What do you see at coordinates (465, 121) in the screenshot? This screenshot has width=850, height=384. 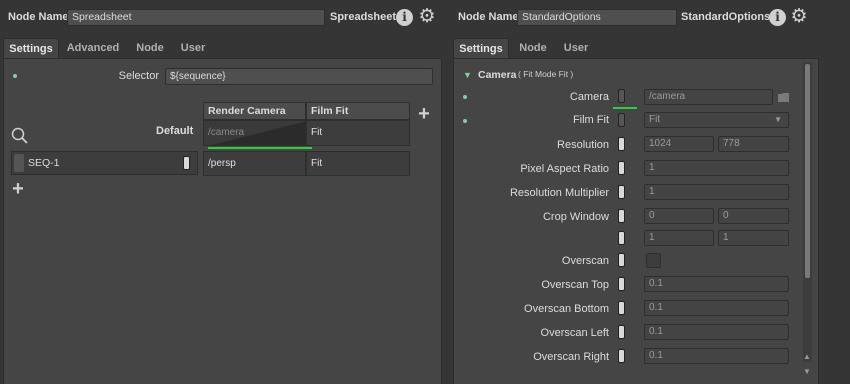 I see `film-fit-status-dot` at bounding box center [465, 121].